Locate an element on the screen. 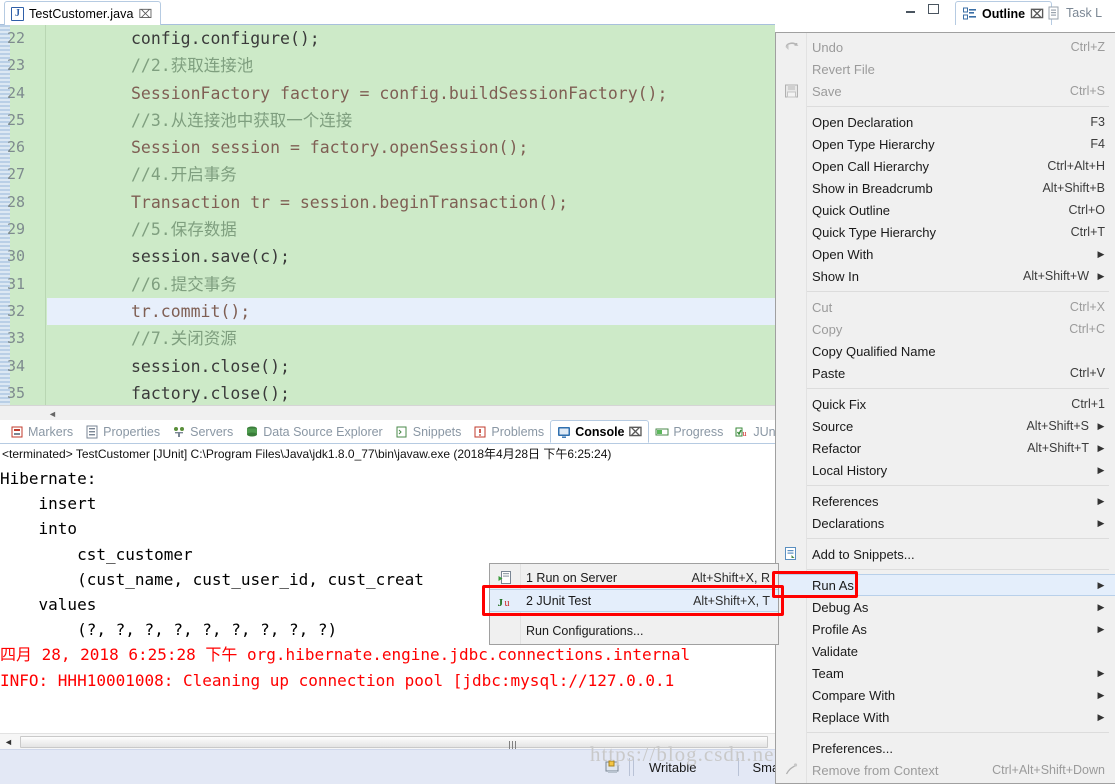 The height and width of the screenshot is (784, 1115). code-text: //2.获取连接池 is located at coordinates (192, 66).